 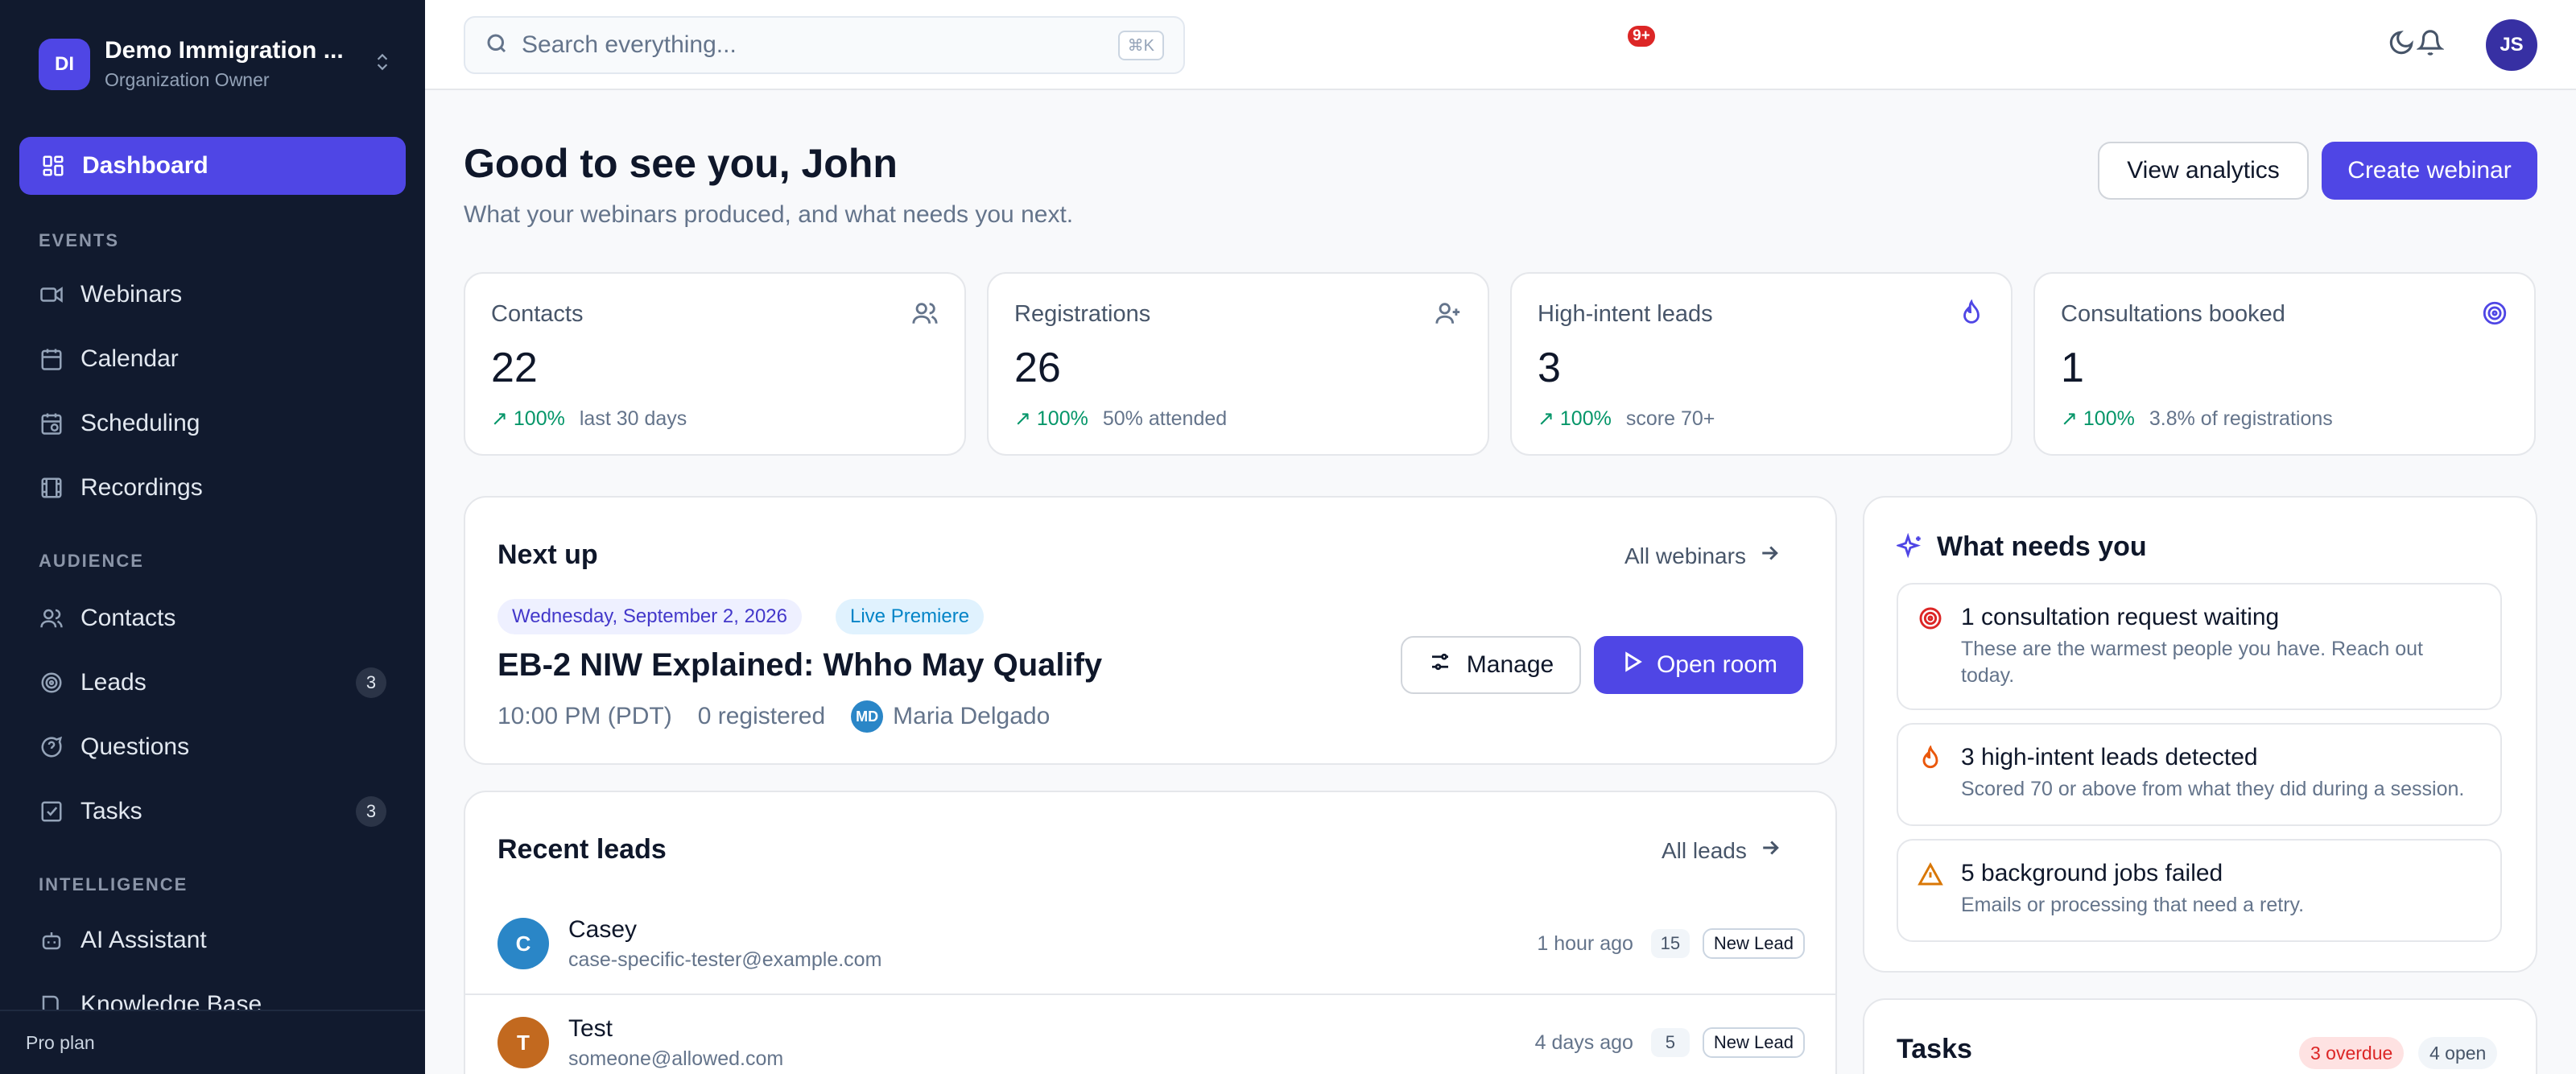 I want to click on sidebar-item-label: Calendar, so click(x=129, y=358).